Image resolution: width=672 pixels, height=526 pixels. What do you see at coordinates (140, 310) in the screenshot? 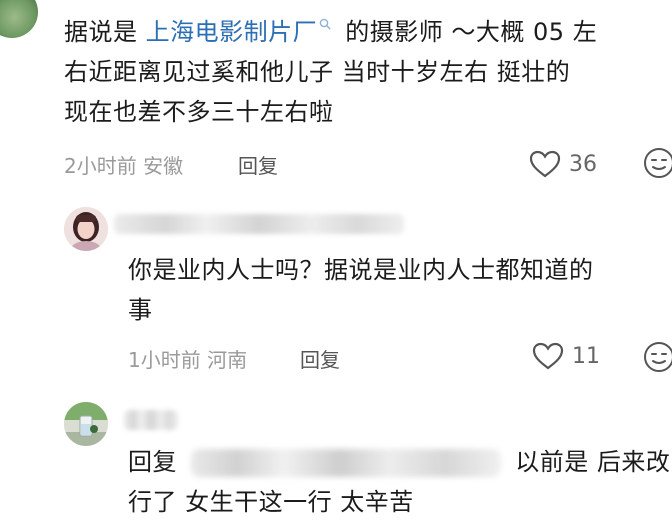
I see `comment-text-line: 事` at bounding box center [140, 310].